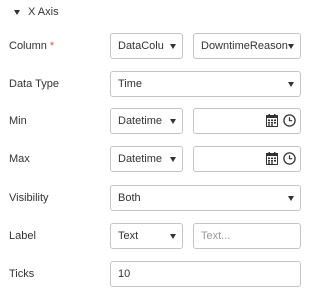 This screenshot has width=320, height=295. I want to click on visibility-label: Visibility, so click(29, 198).